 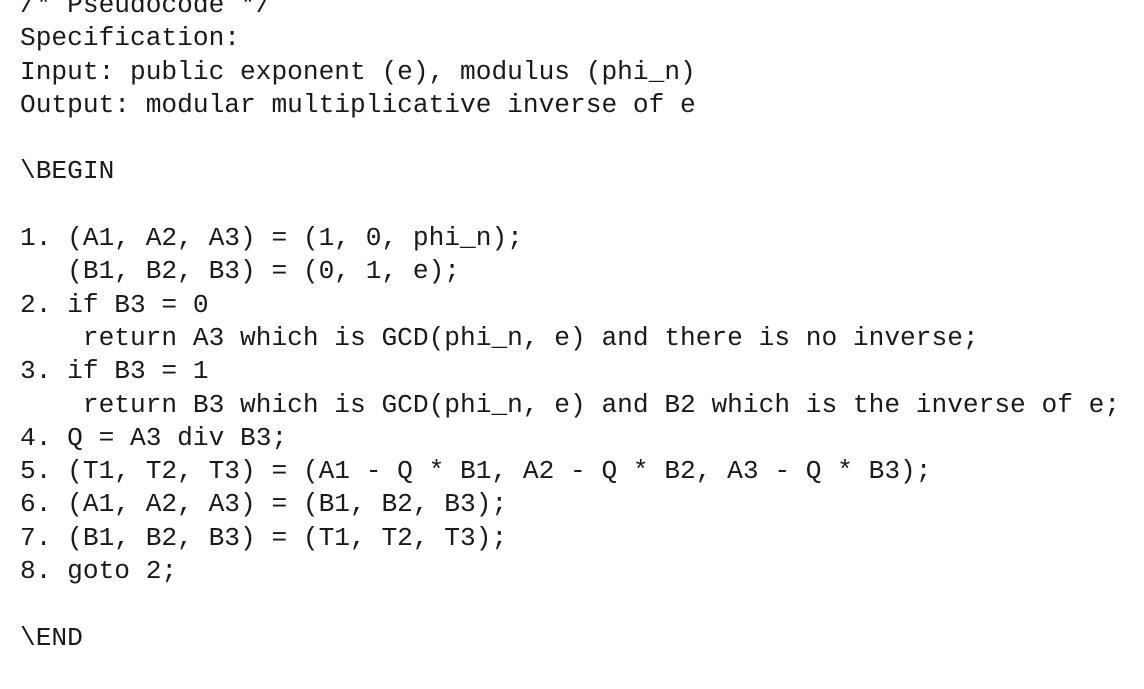 I want to click on step-3-condition: 3. if B3 = 1, so click(x=114, y=371).